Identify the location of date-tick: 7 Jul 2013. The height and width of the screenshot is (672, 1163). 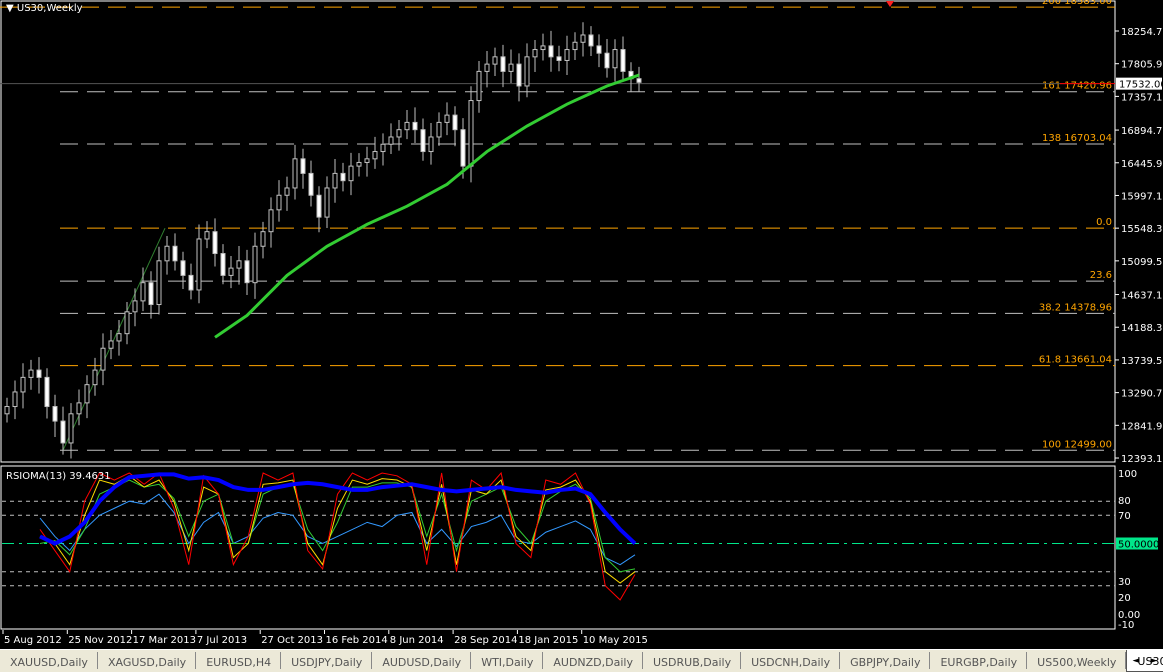
(222, 640).